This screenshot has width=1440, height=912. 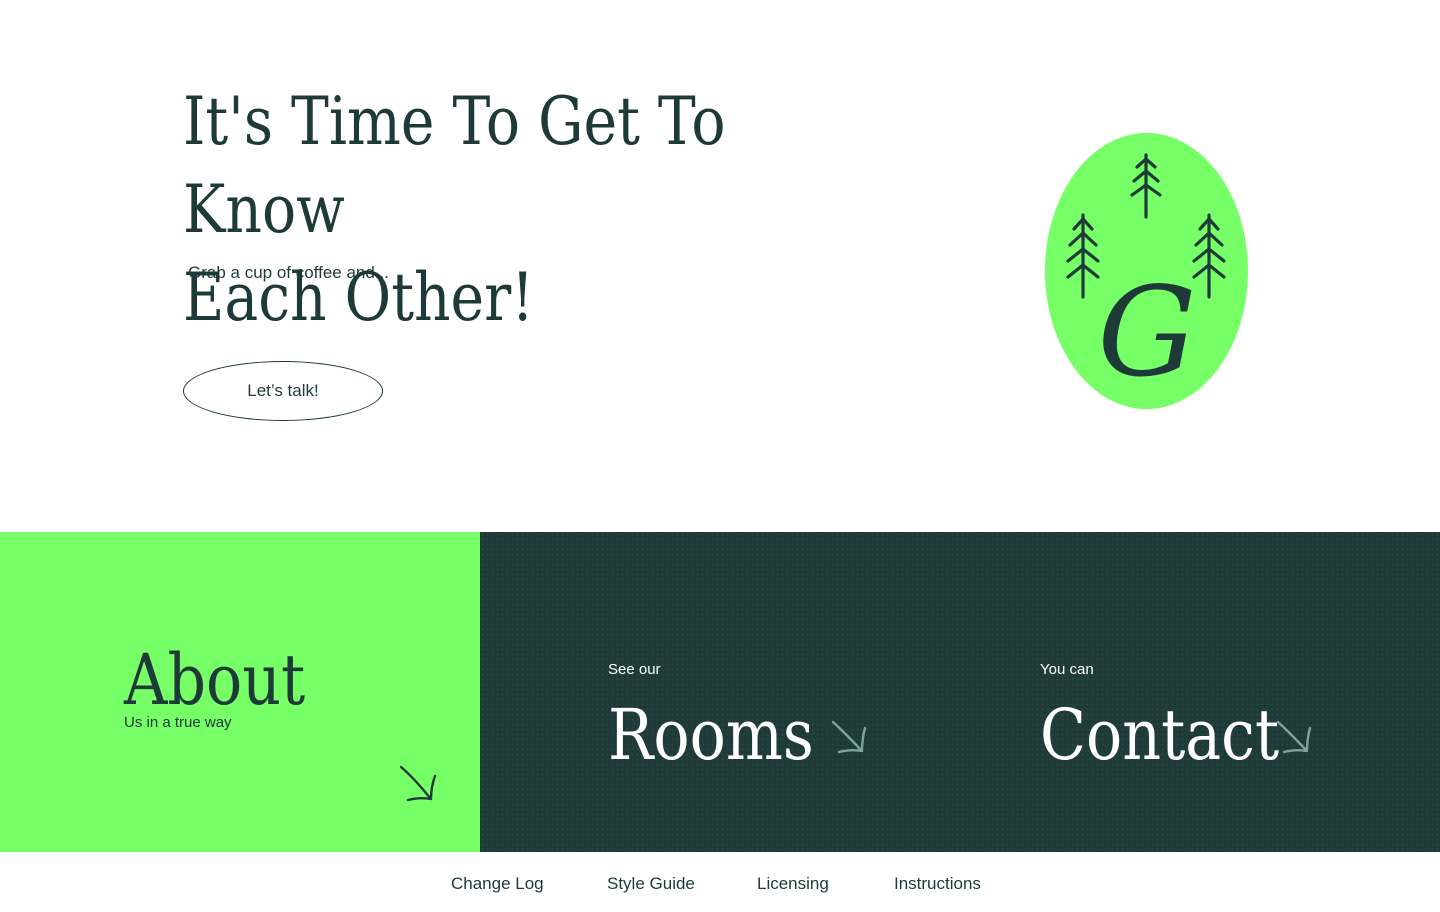 What do you see at coordinates (651, 884) in the screenshot?
I see `footer-link-style-guide: Style Guide` at bounding box center [651, 884].